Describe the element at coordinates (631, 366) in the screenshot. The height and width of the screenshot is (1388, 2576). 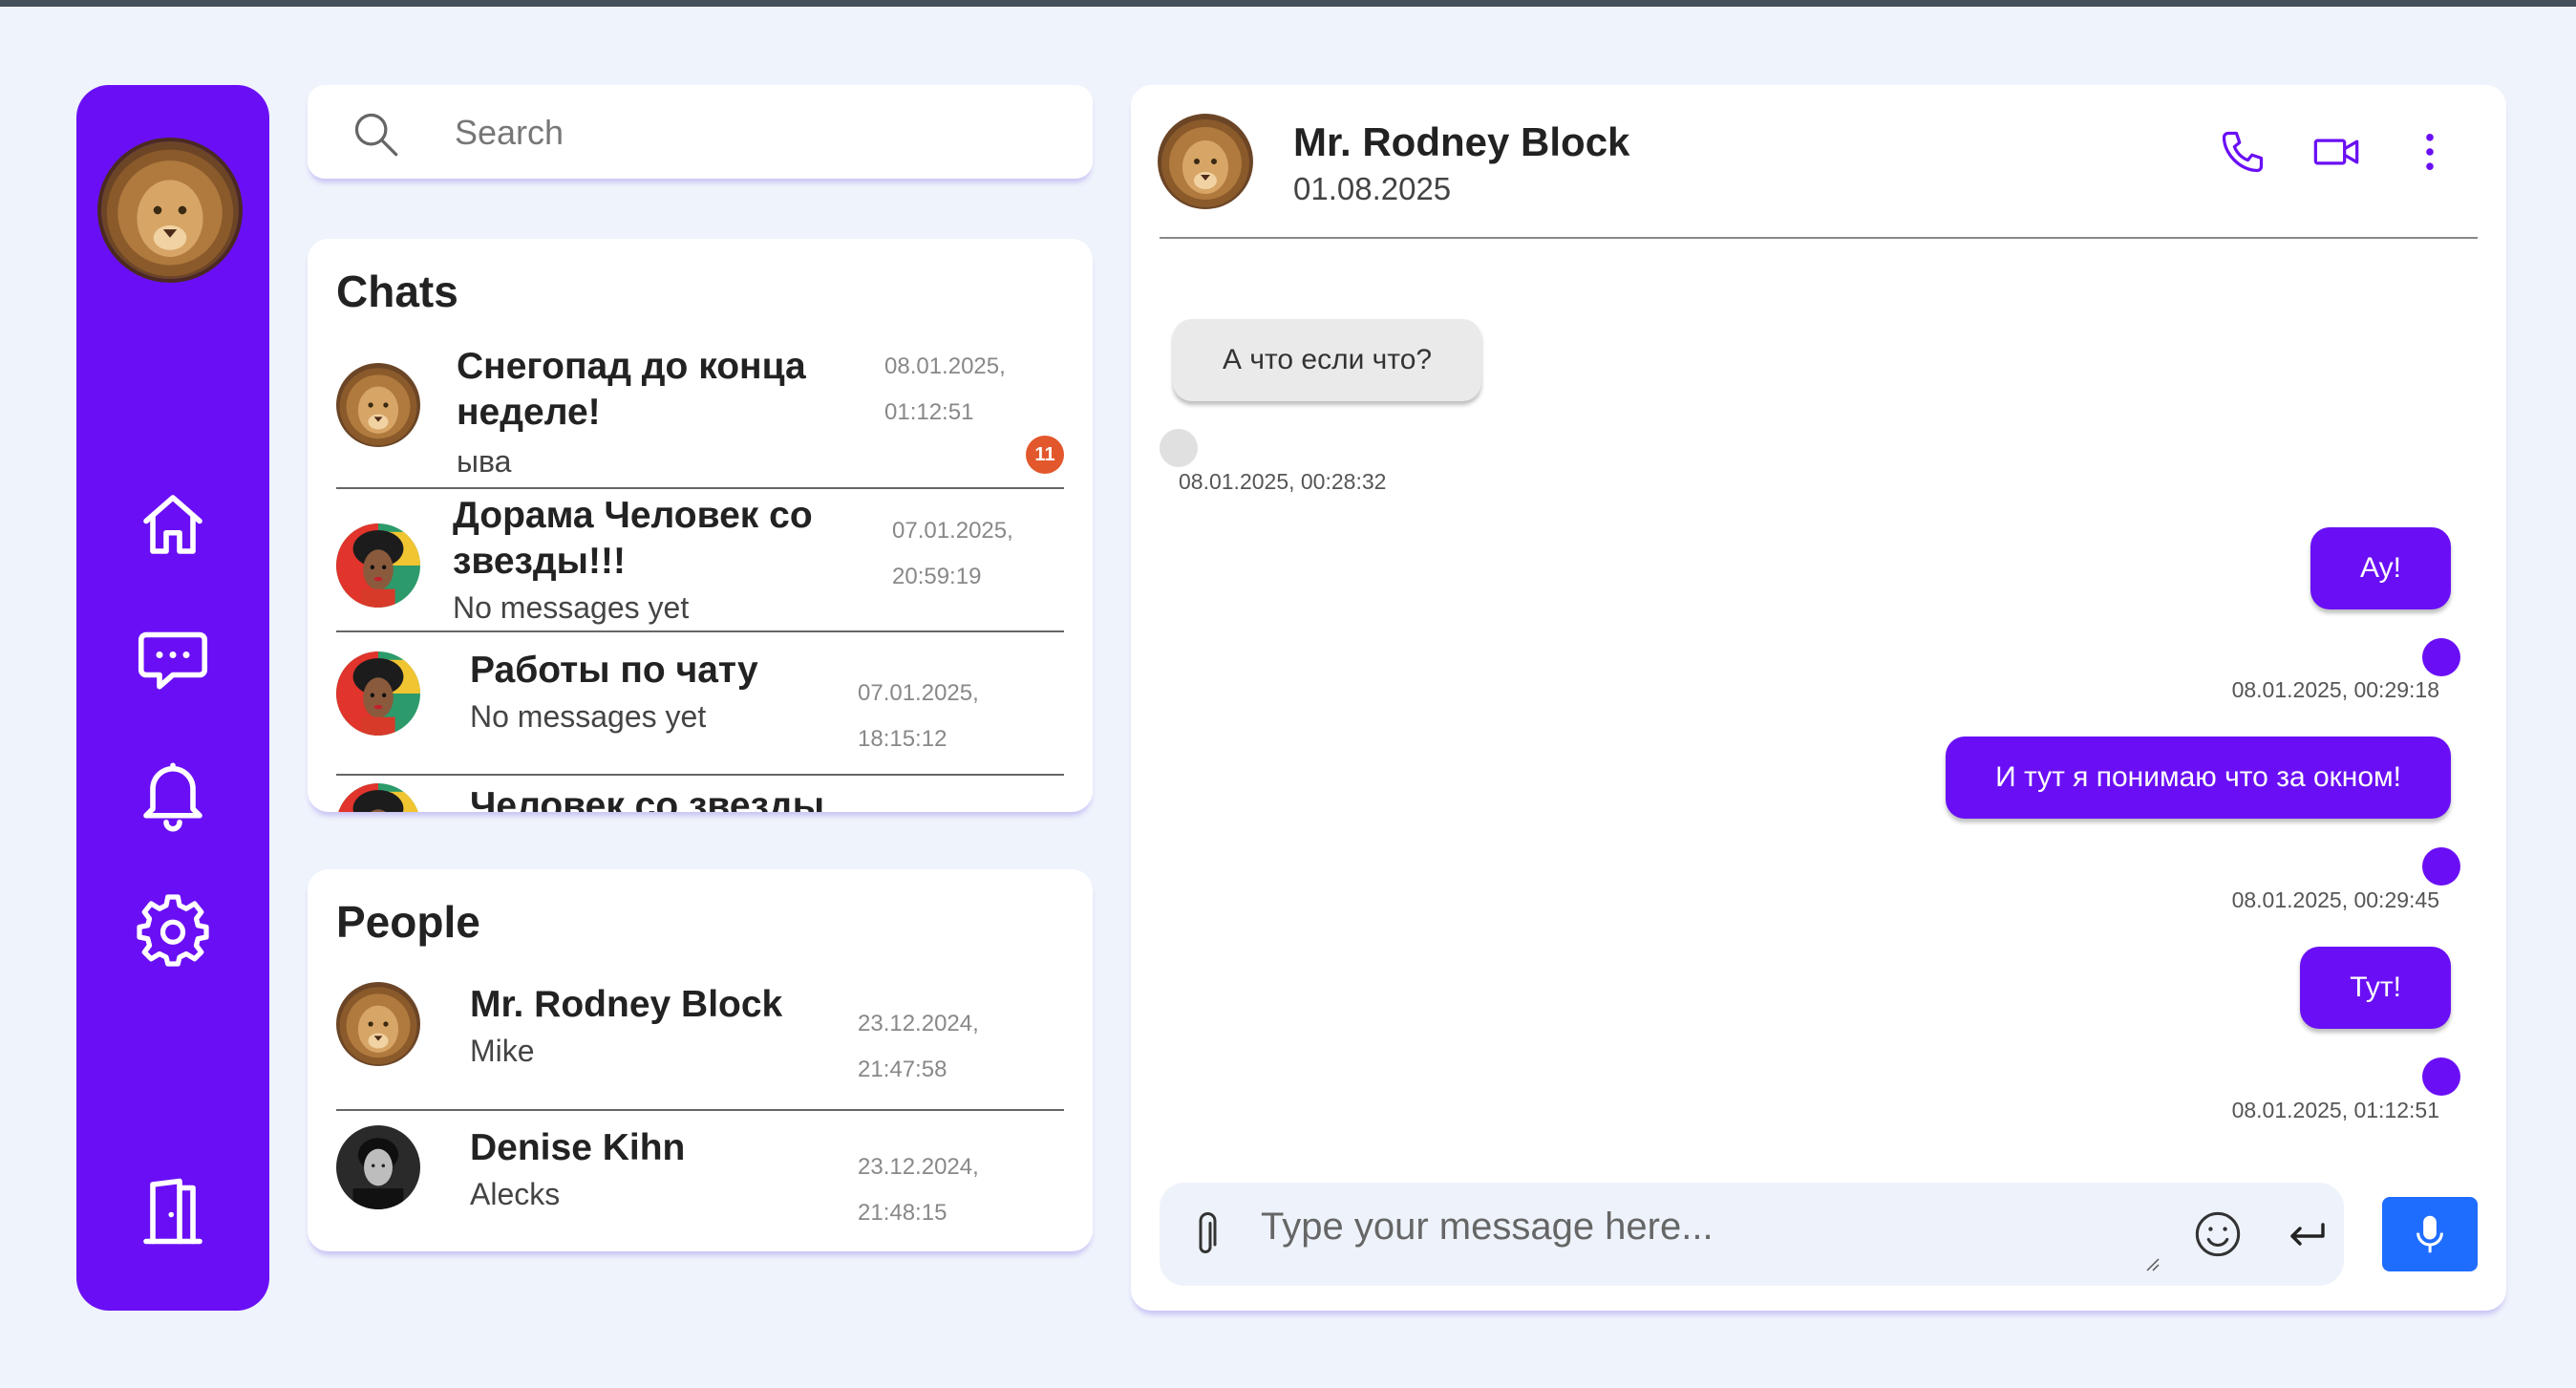
I see `chat-name: Снегопад до конца` at that location.